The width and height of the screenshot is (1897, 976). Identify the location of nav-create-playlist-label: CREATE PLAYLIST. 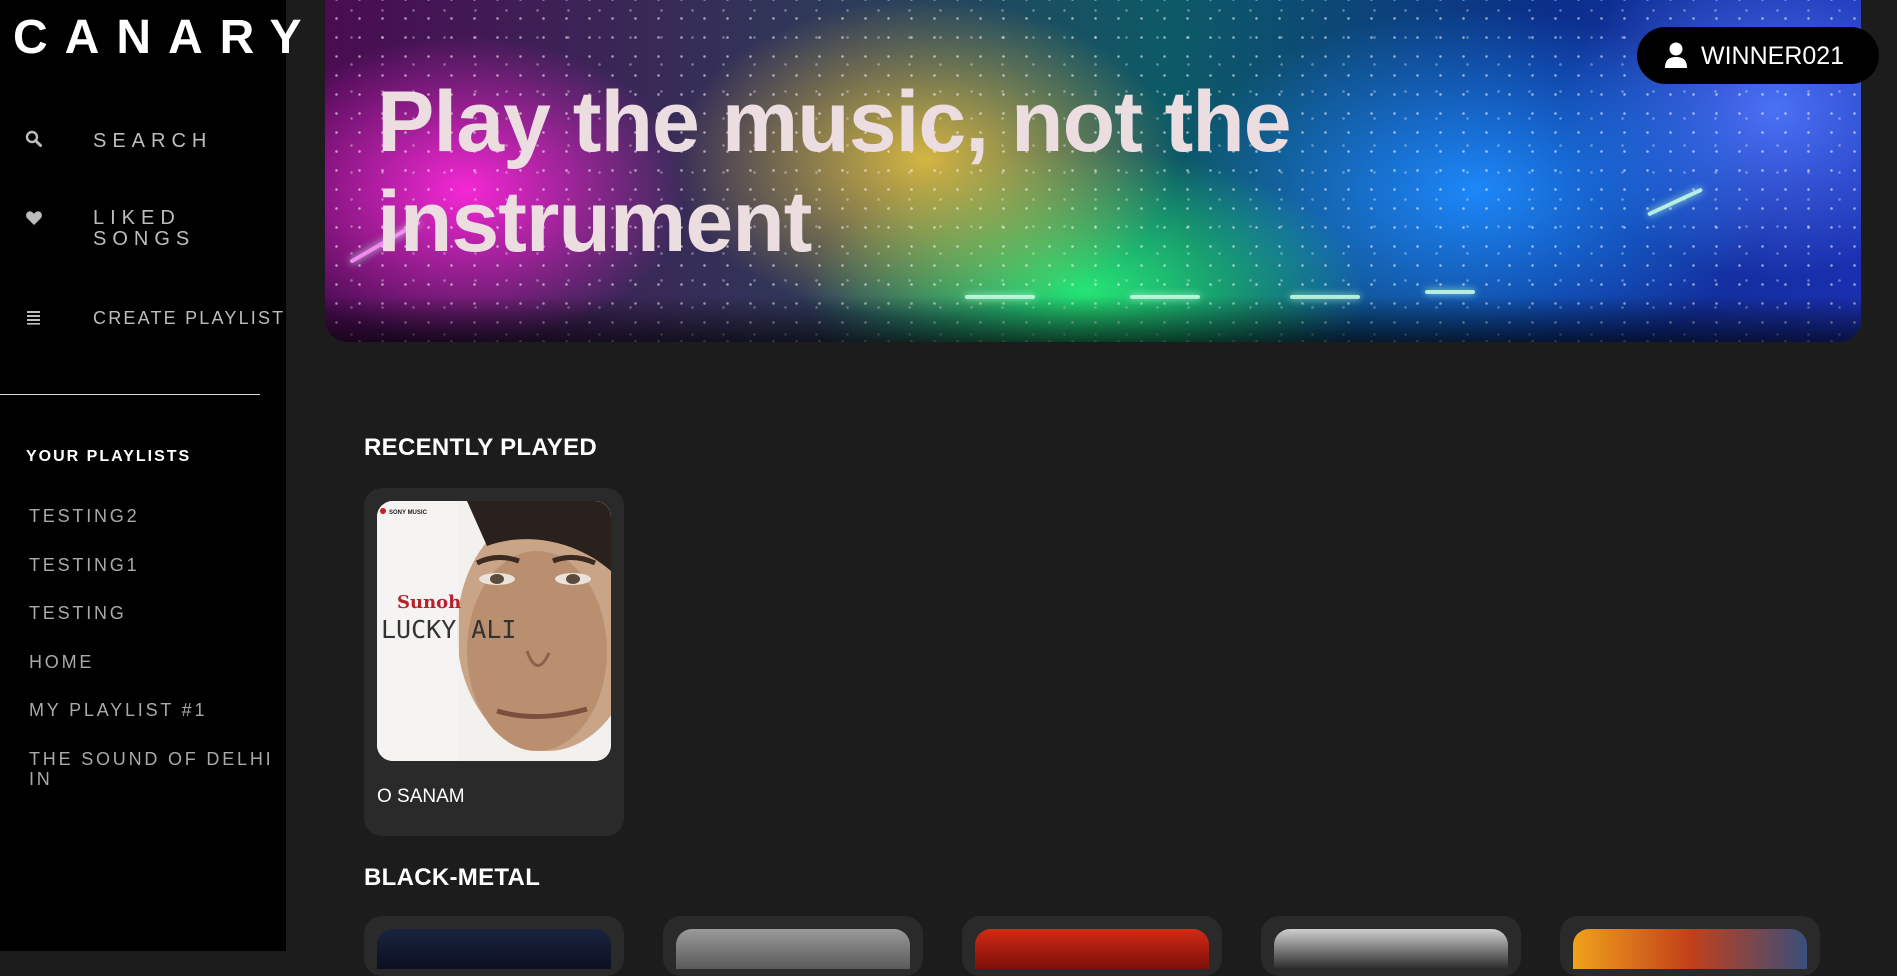
(189, 318).